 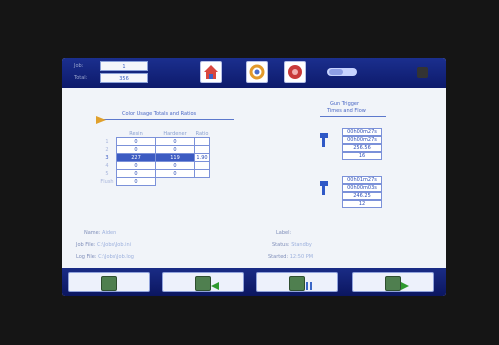 What do you see at coordinates (124, 78) in the screenshot?
I see `total-field: 356` at bounding box center [124, 78].